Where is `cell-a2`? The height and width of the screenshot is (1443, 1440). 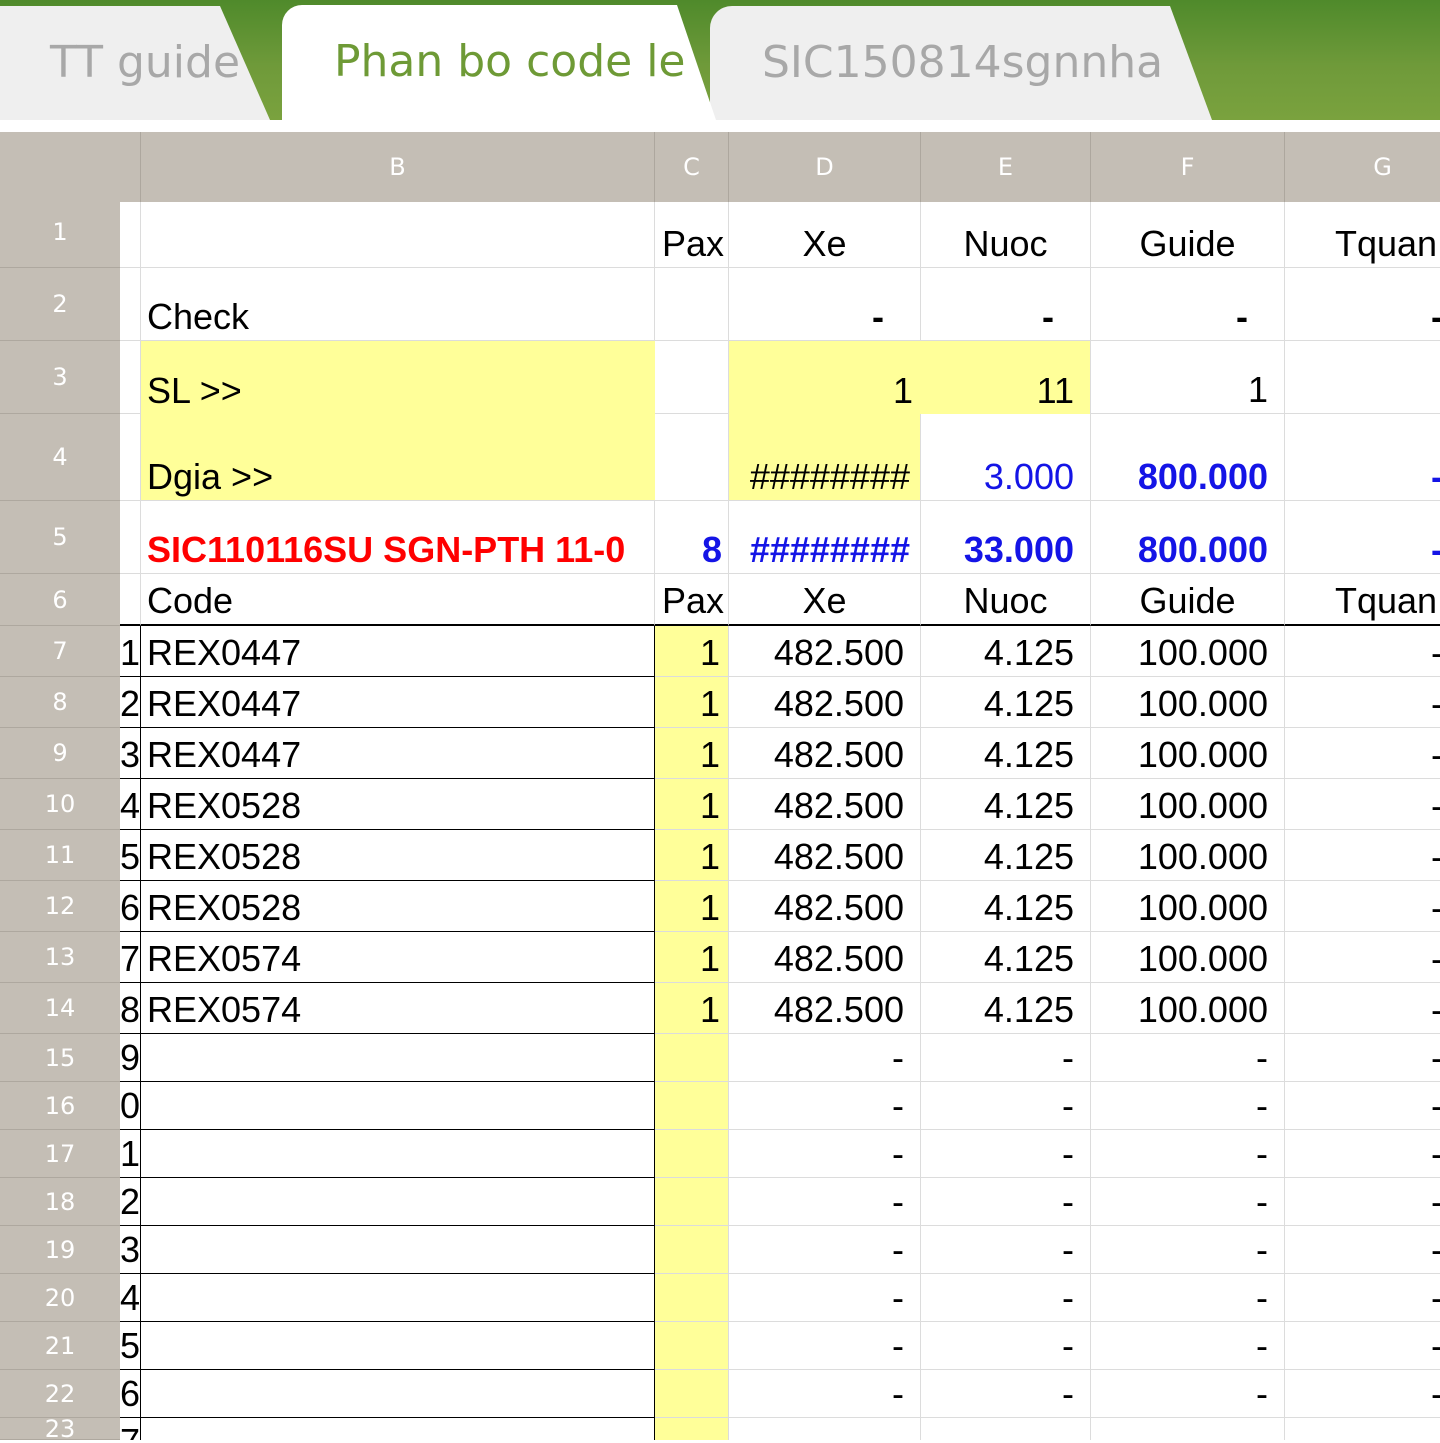
cell-a2 is located at coordinates (130, 304).